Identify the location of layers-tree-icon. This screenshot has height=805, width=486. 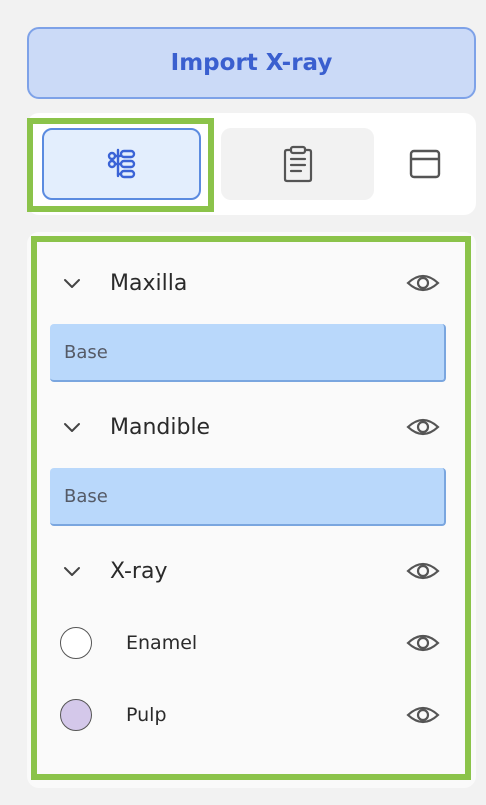
(121, 163).